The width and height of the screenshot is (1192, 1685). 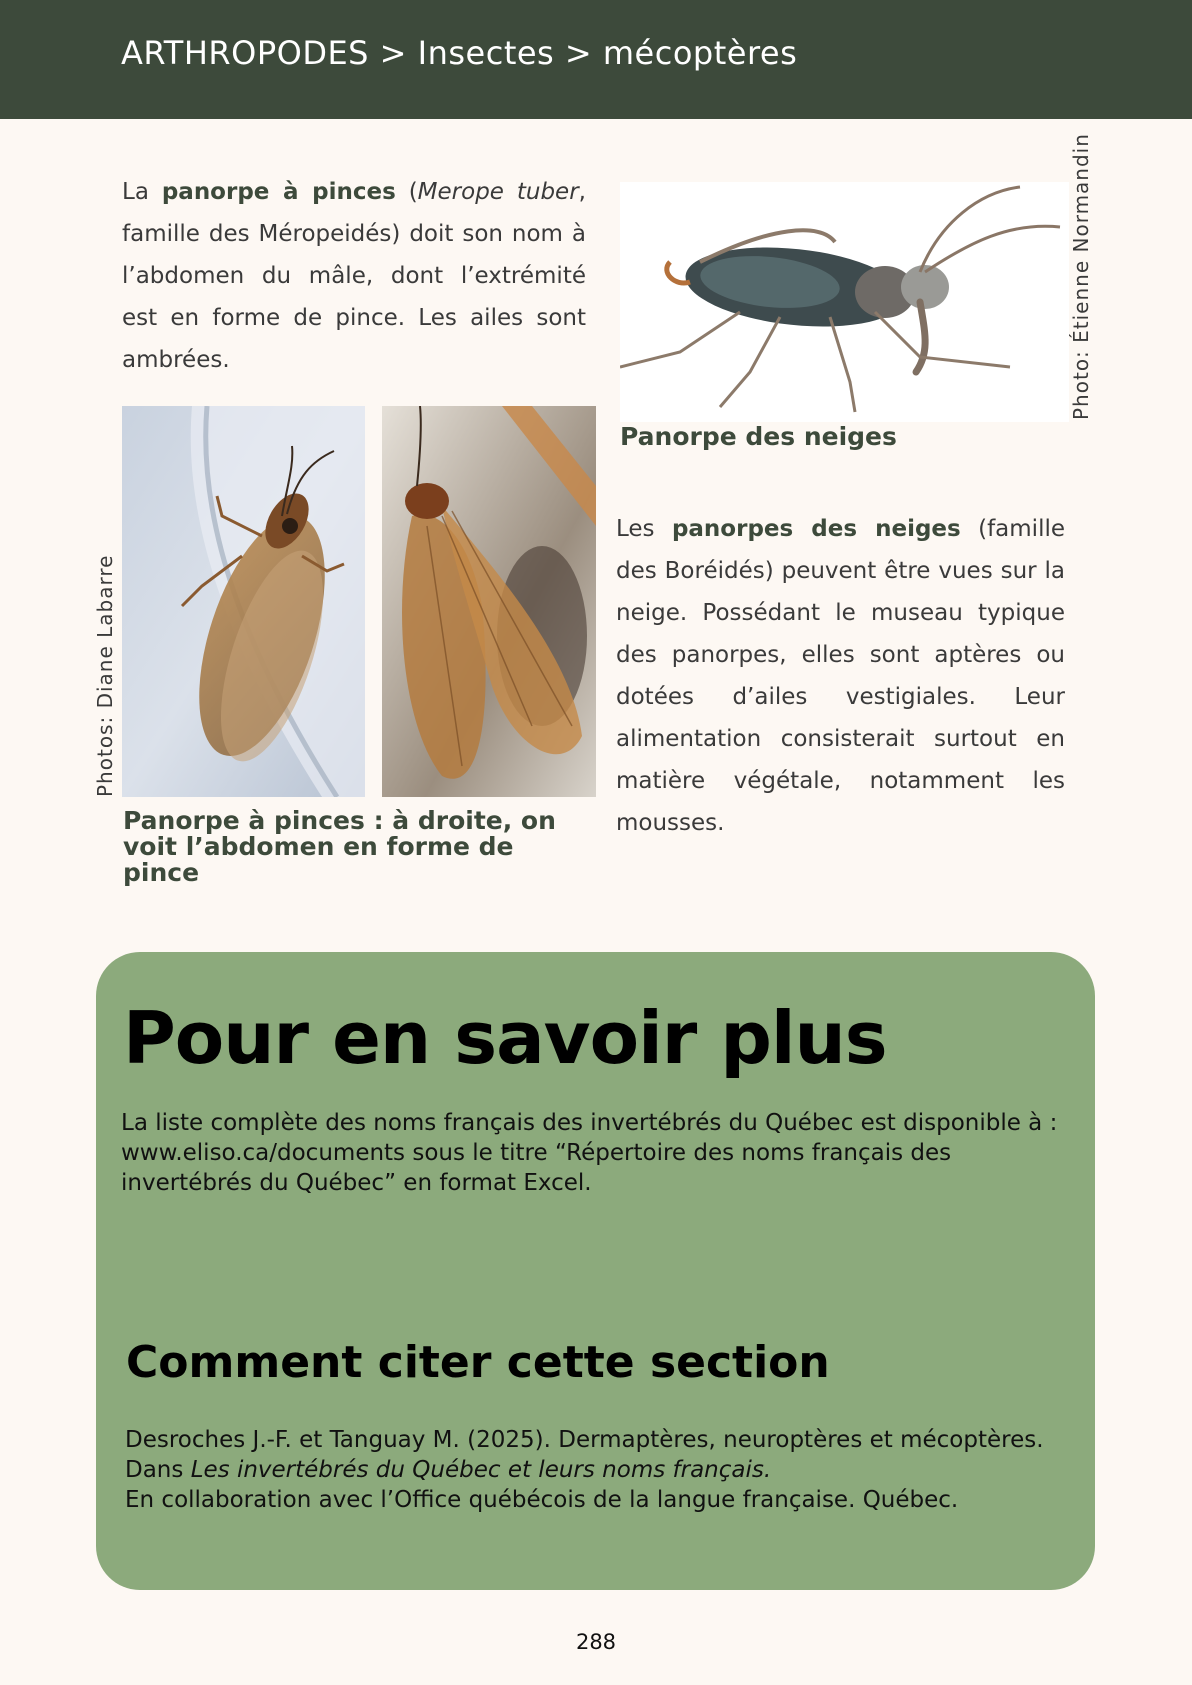 What do you see at coordinates (498, 192) in the screenshot?
I see `scientific-name: Merope tuber` at bounding box center [498, 192].